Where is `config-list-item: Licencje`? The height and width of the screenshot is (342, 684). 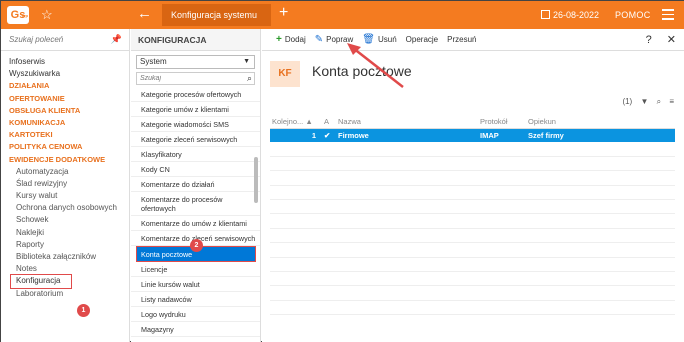
config-list-item: Licencje is located at coordinates (195, 269).